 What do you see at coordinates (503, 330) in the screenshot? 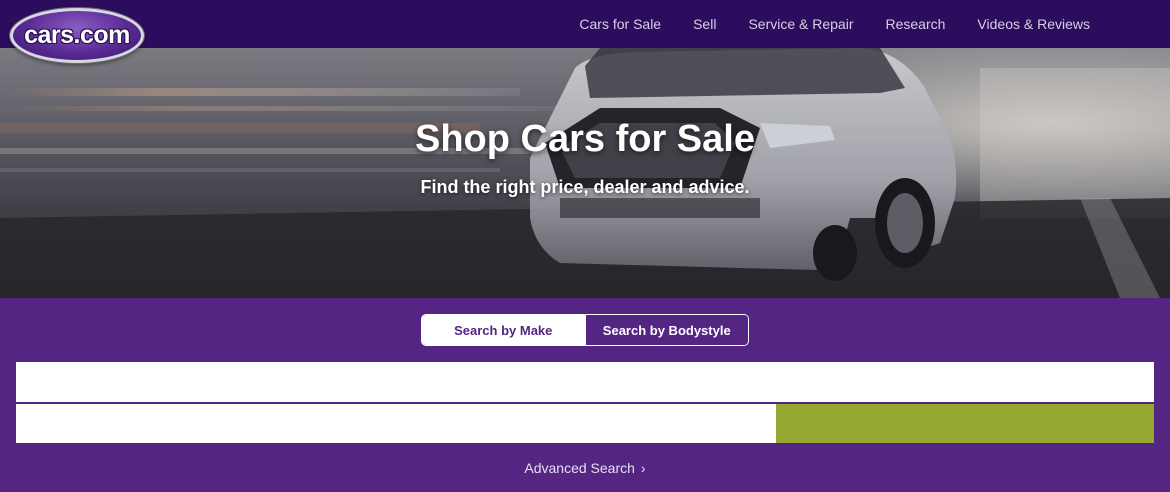
I see `tab-search-by-make: Search by Make` at bounding box center [503, 330].